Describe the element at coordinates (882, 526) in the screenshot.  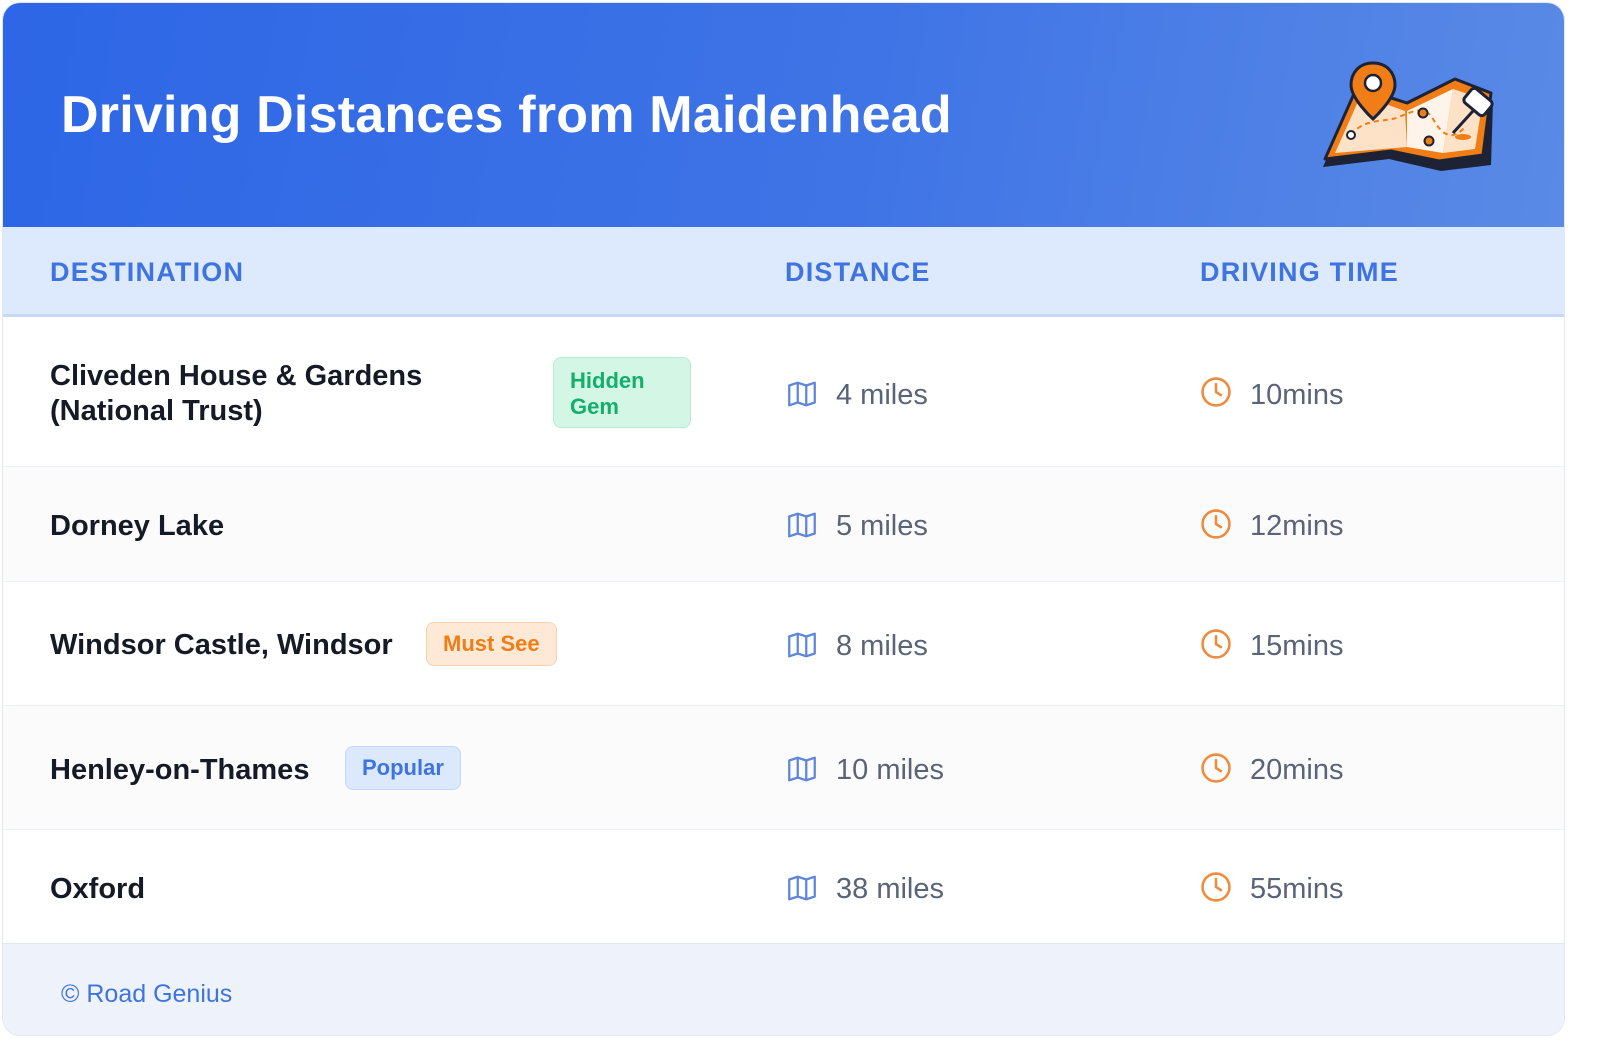
I see `distance-value: 5 miles` at that location.